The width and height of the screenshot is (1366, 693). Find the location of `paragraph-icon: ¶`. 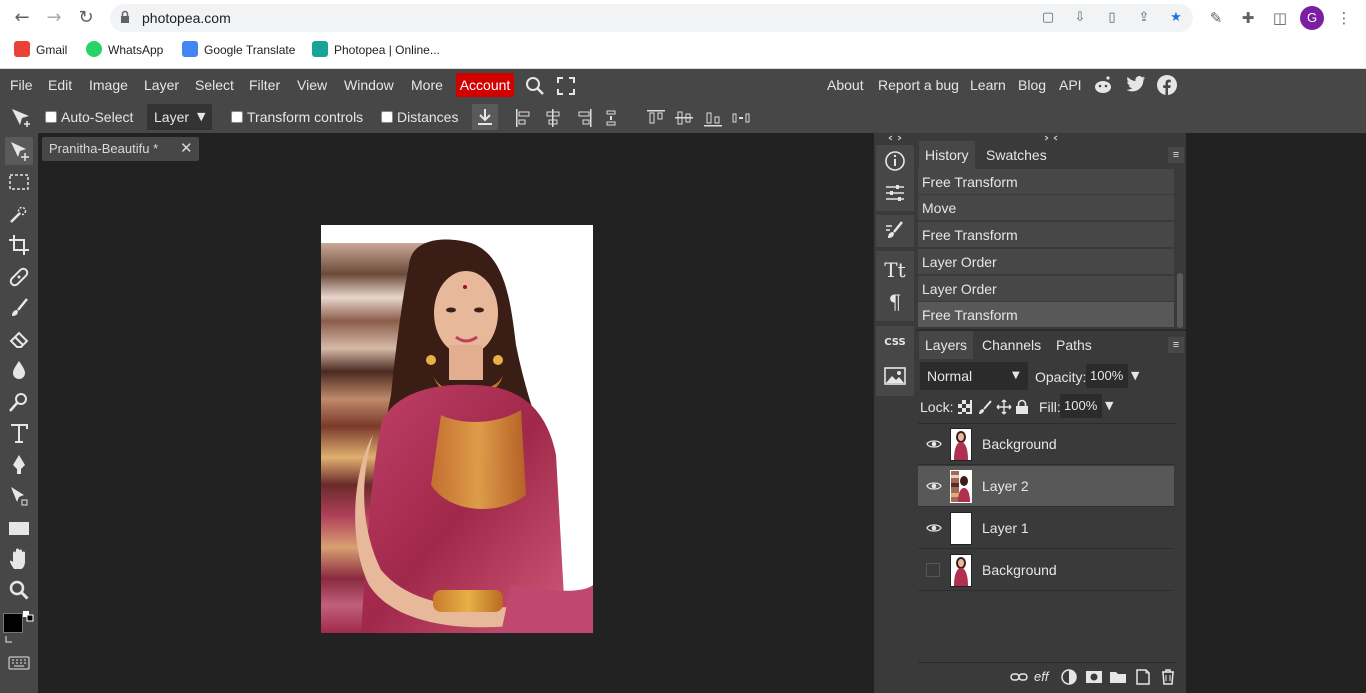

paragraph-icon: ¶ is located at coordinates (895, 302).